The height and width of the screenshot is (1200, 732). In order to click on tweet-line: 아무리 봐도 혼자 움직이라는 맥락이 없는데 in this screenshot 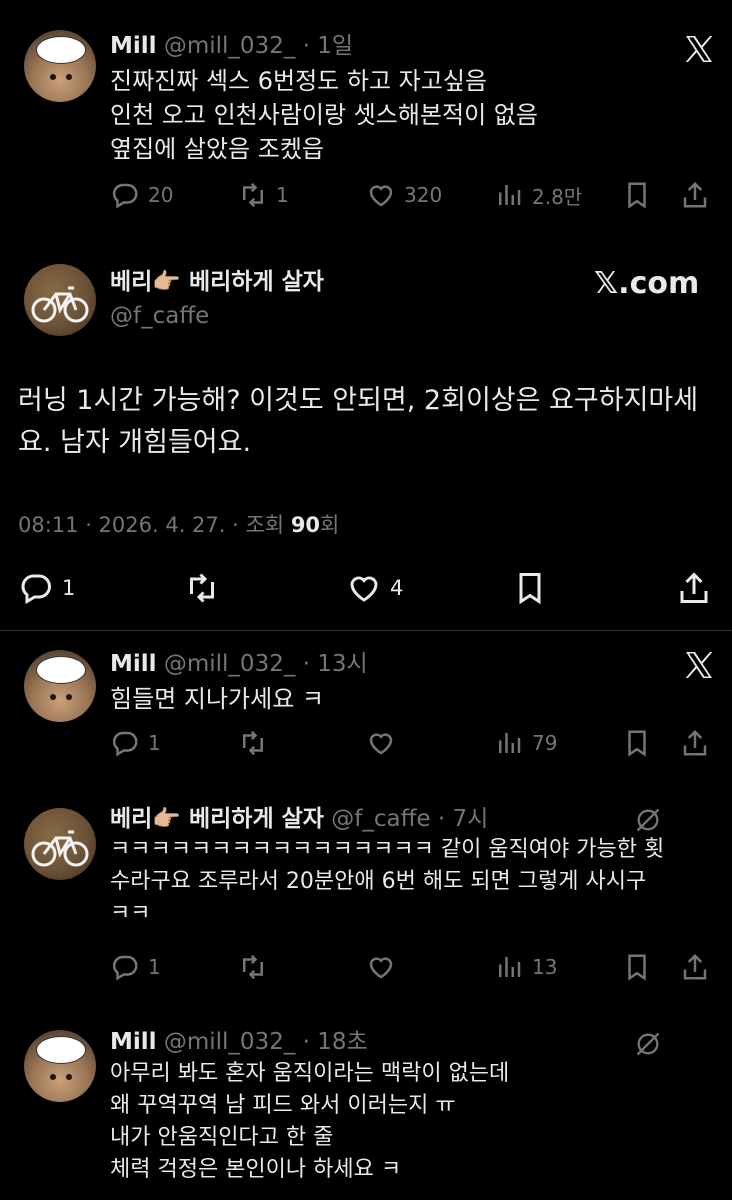, I will do `click(310, 1073)`.